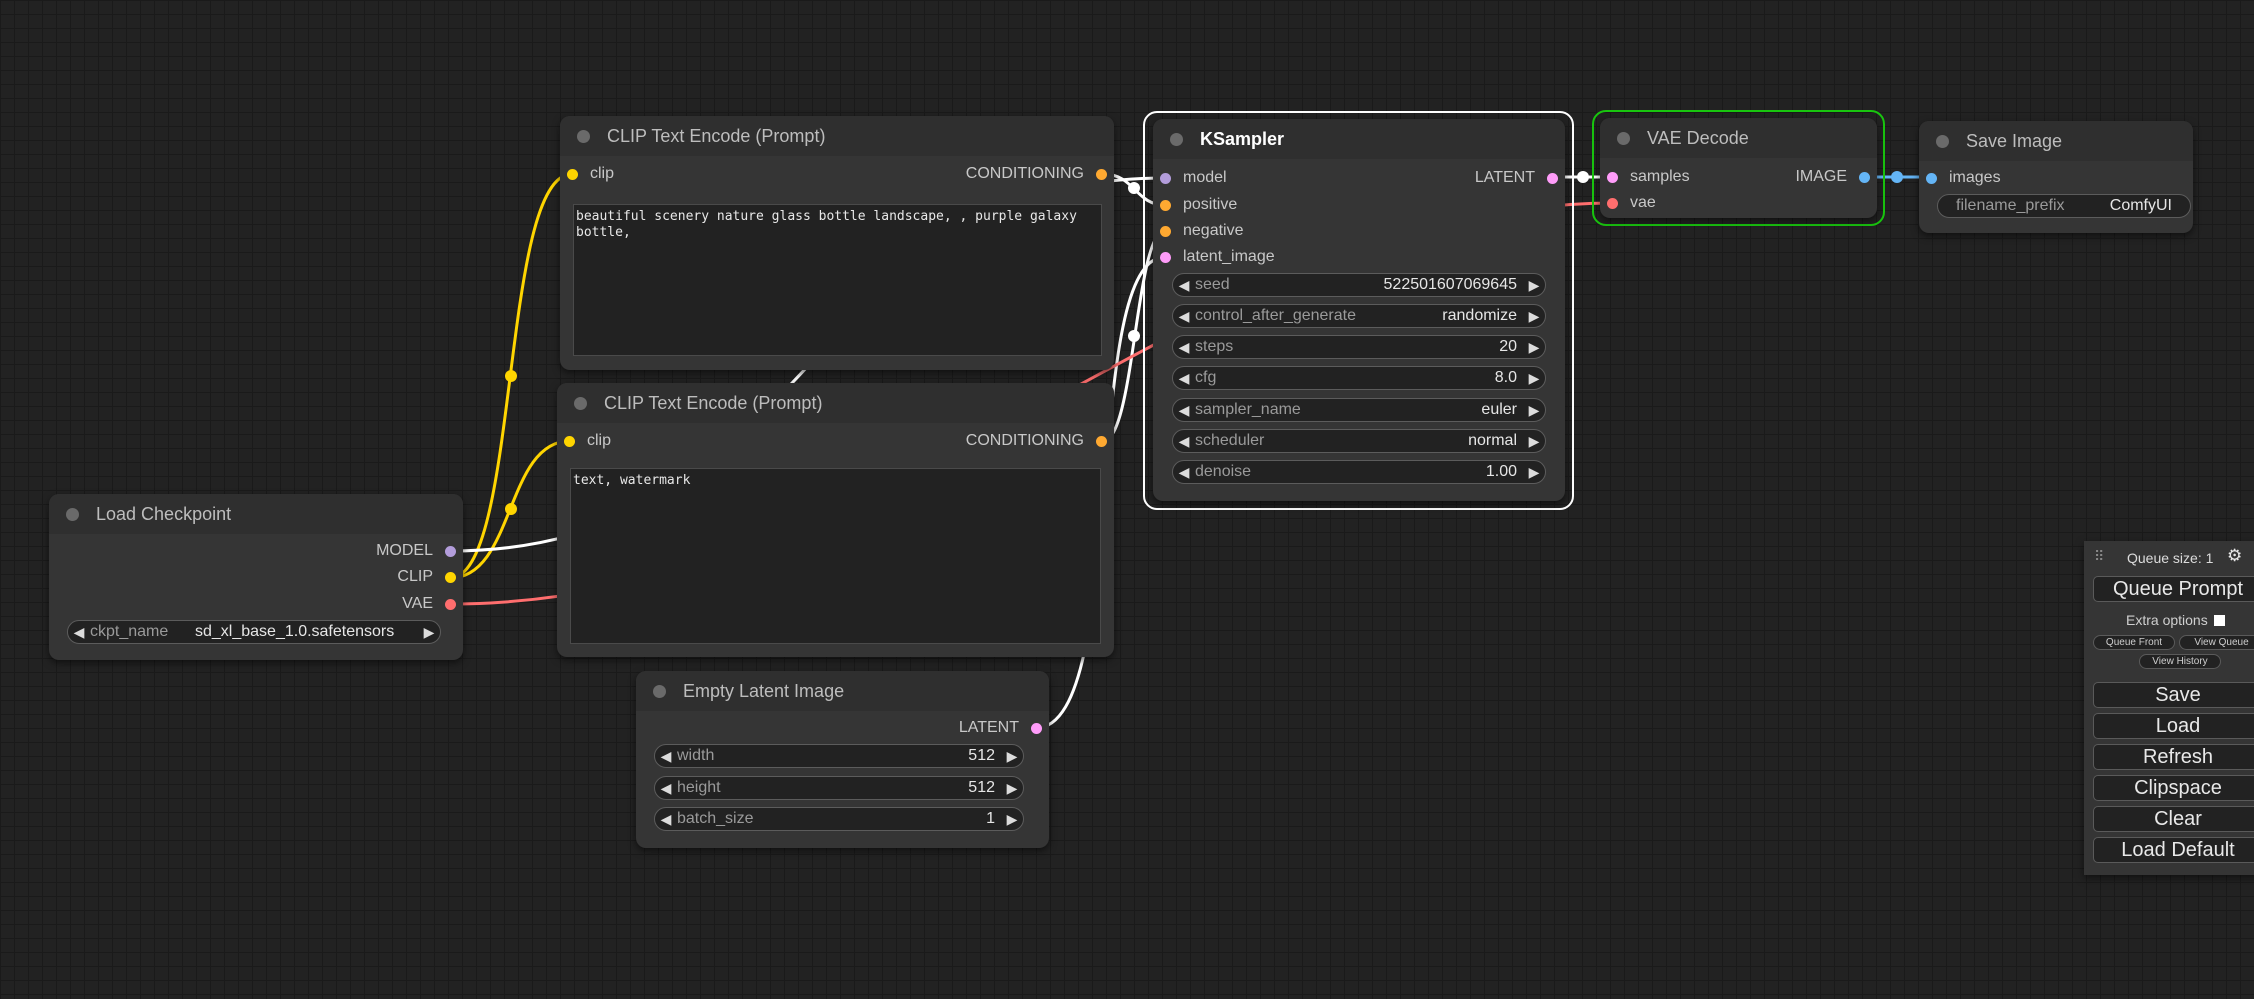 The width and height of the screenshot is (2254, 999). I want to click on input-slot-model: model, so click(1193, 178).